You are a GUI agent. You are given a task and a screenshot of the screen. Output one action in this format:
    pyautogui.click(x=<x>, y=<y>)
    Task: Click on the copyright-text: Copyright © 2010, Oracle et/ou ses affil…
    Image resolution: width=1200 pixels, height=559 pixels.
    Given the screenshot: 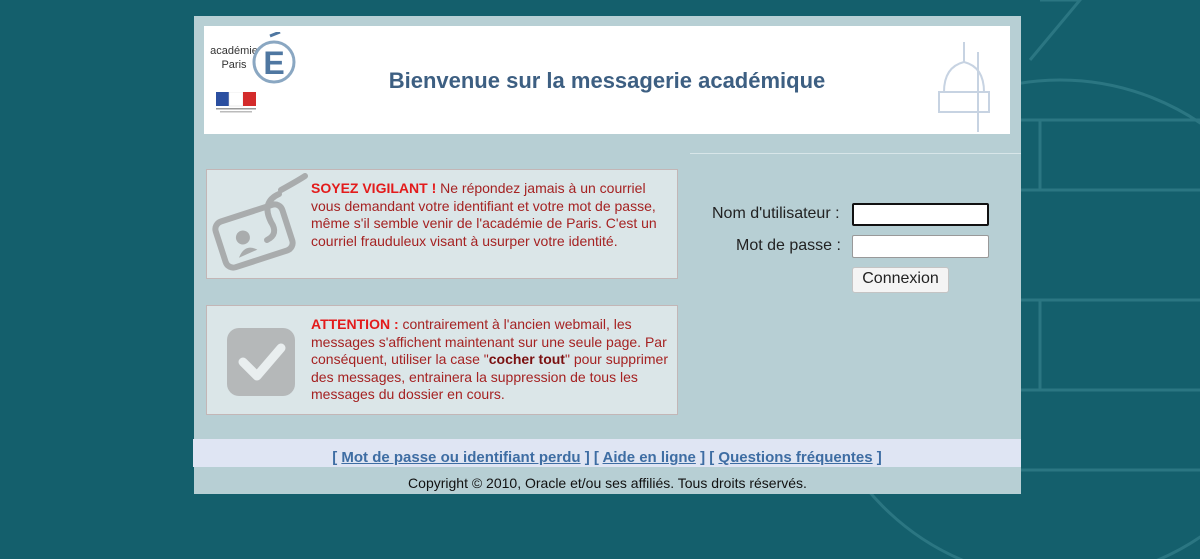 What is the action you would take?
    pyautogui.click(x=607, y=483)
    